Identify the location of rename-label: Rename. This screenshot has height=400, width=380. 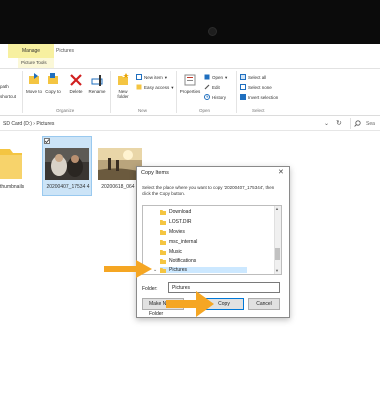
(97, 91).